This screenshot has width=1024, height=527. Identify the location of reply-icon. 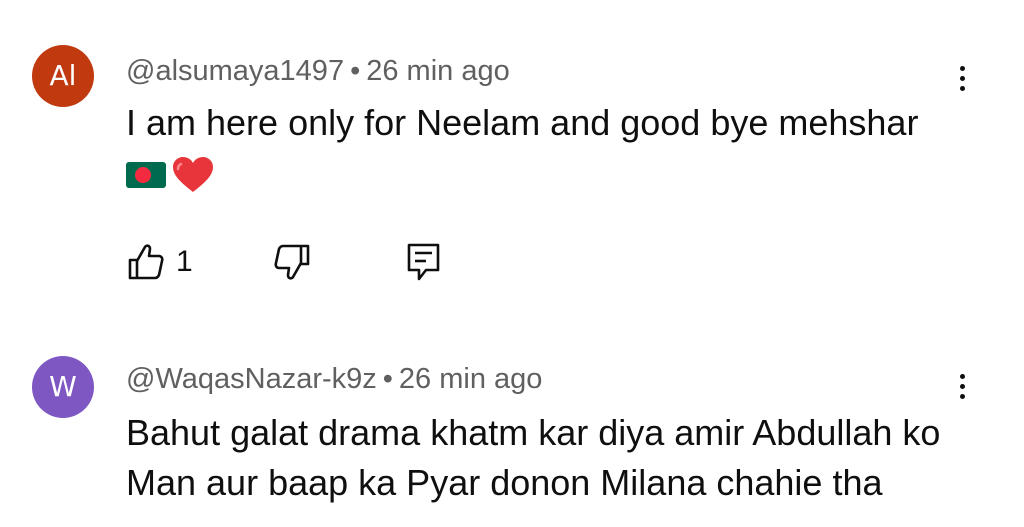
(423, 262).